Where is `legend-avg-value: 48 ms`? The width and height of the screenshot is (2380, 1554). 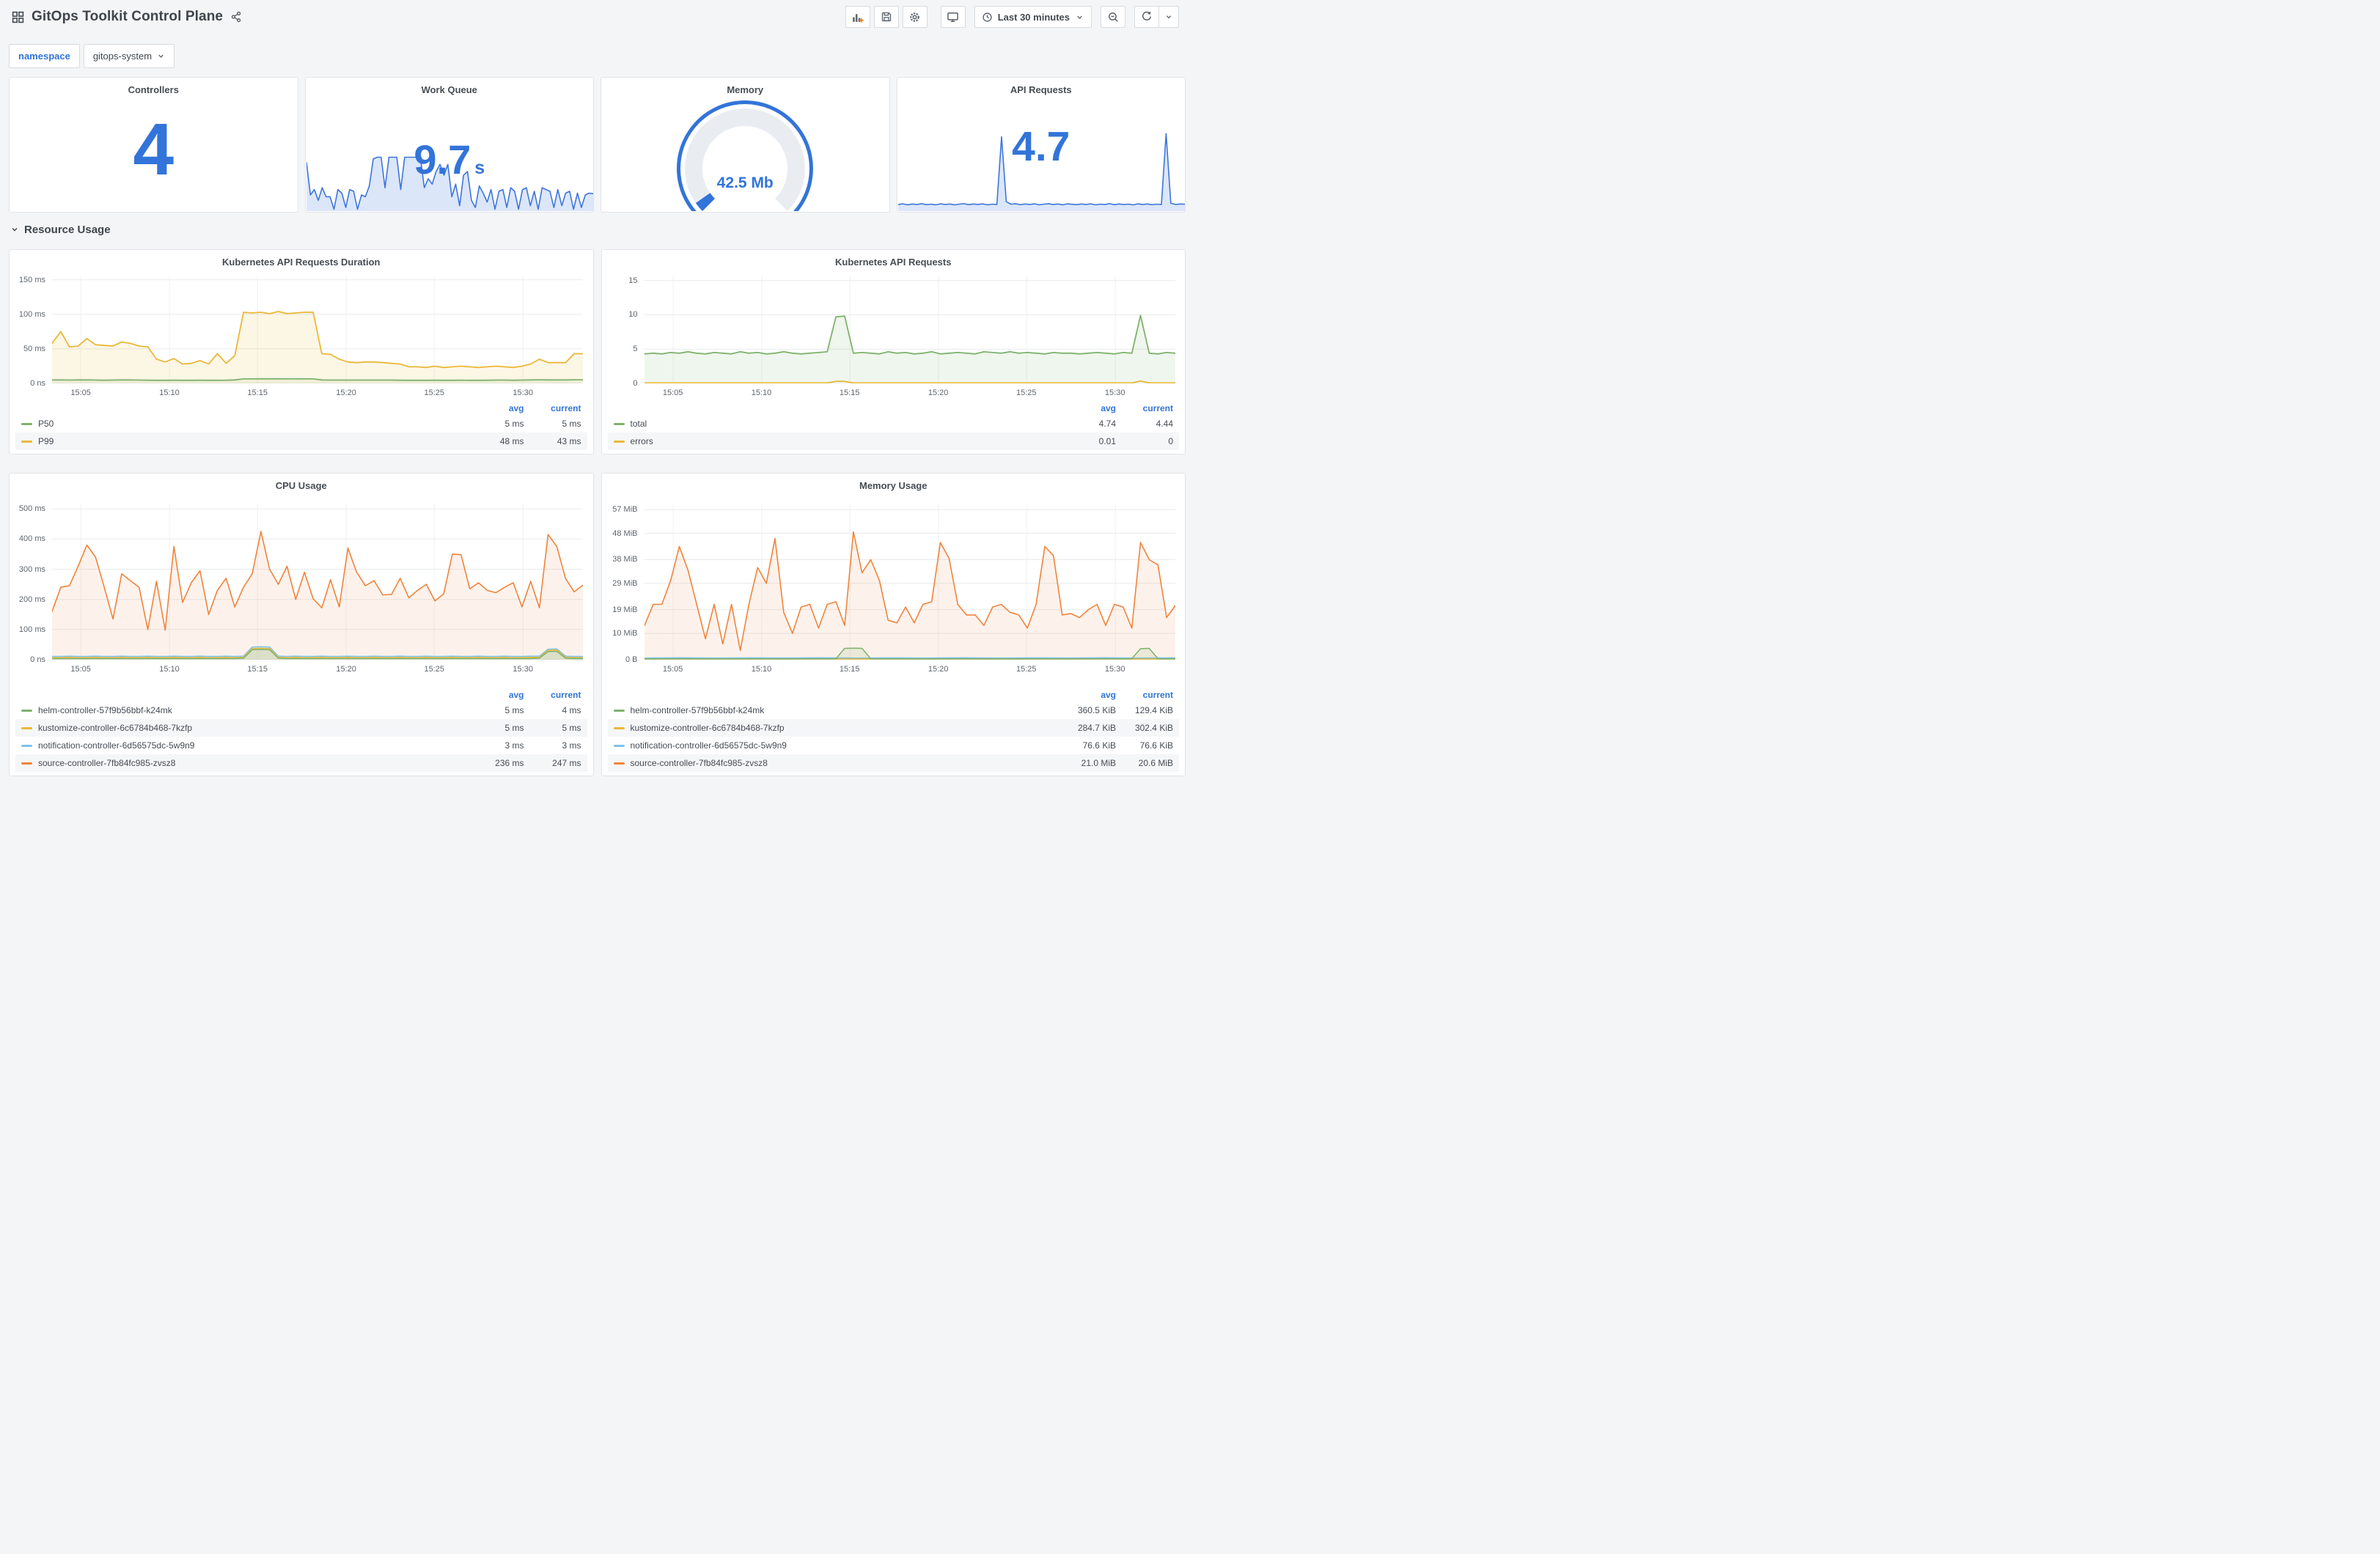 legend-avg-value: 48 ms is located at coordinates (512, 441).